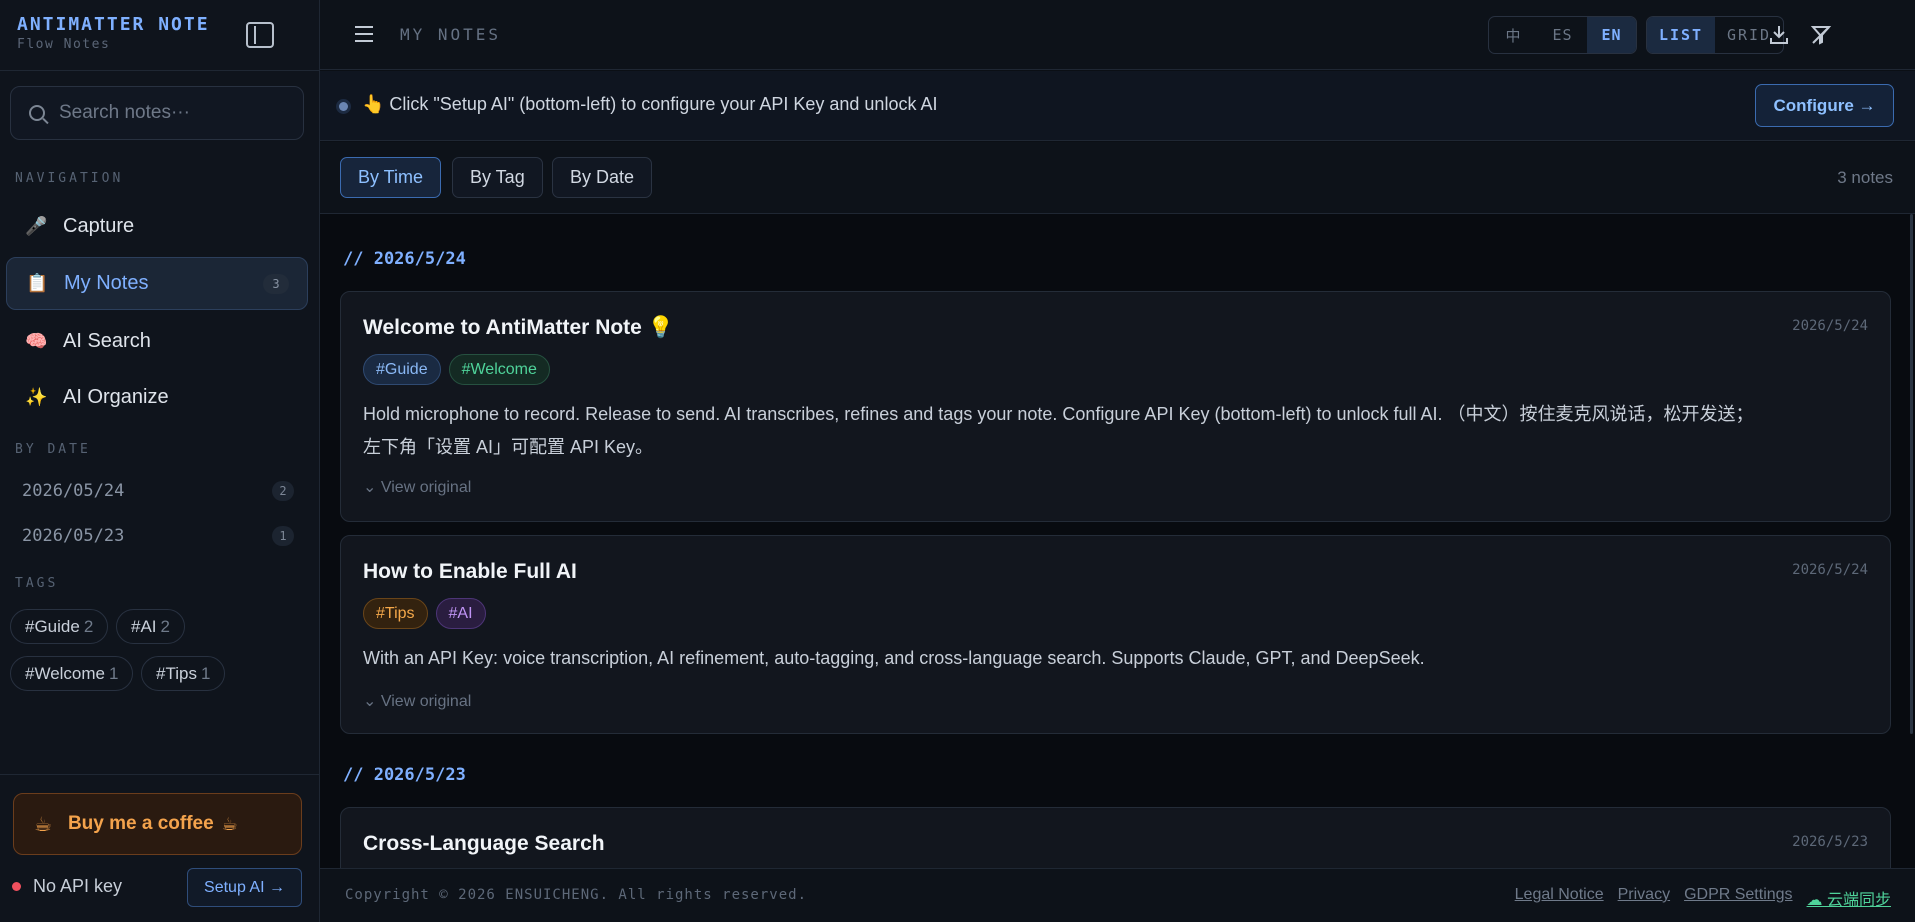 This screenshot has height=922, width=1915. I want to click on clear-filter-icon, so click(1821, 35).